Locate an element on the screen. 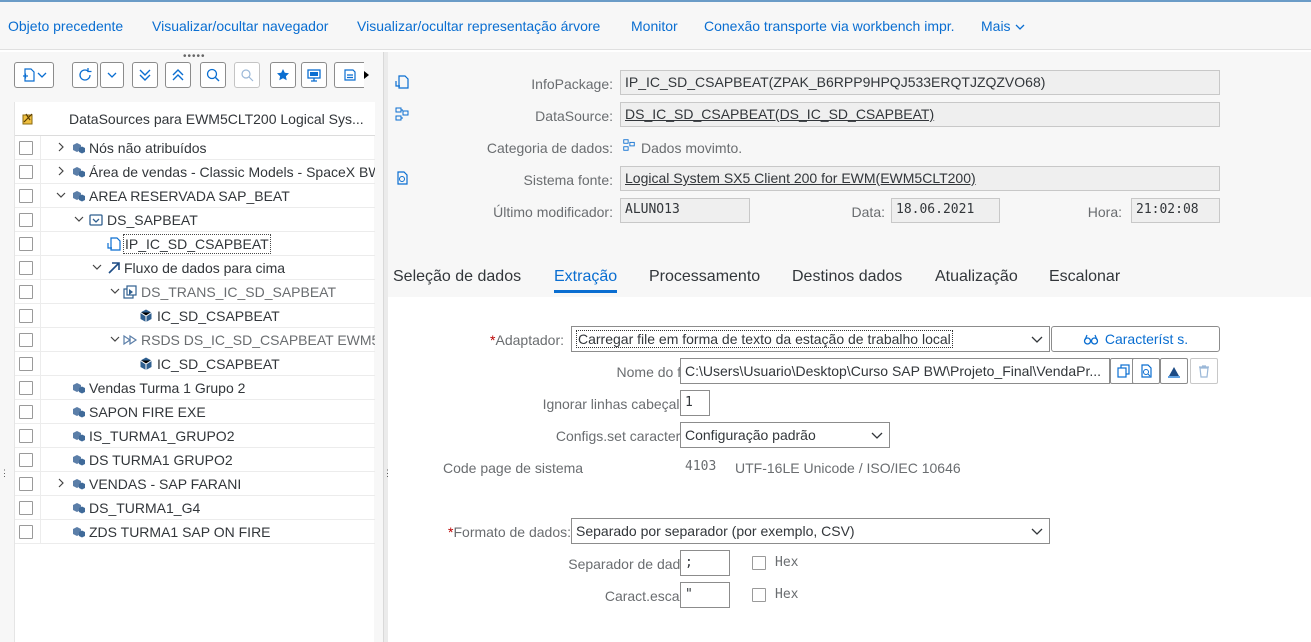 The width and height of the screenshot is (1311, 642). left-splitter-grip-icon: ⋮ is located at coordinates (4, 479).